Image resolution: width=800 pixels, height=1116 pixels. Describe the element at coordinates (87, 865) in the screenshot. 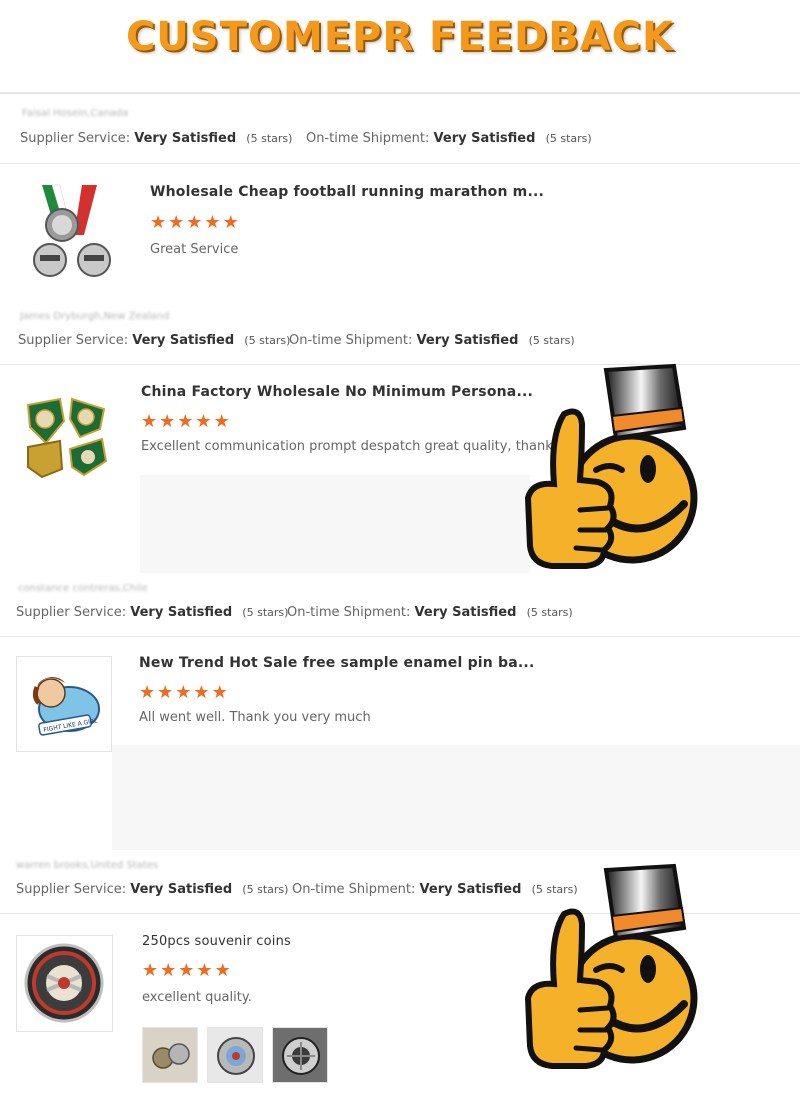

I see `reviewer-name: warren brooks,United States` at that location.